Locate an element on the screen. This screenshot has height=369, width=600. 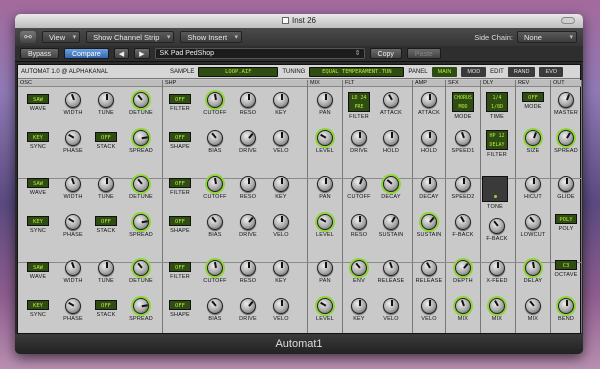
shape-switch: OFF is located at coordinates (180, 305).